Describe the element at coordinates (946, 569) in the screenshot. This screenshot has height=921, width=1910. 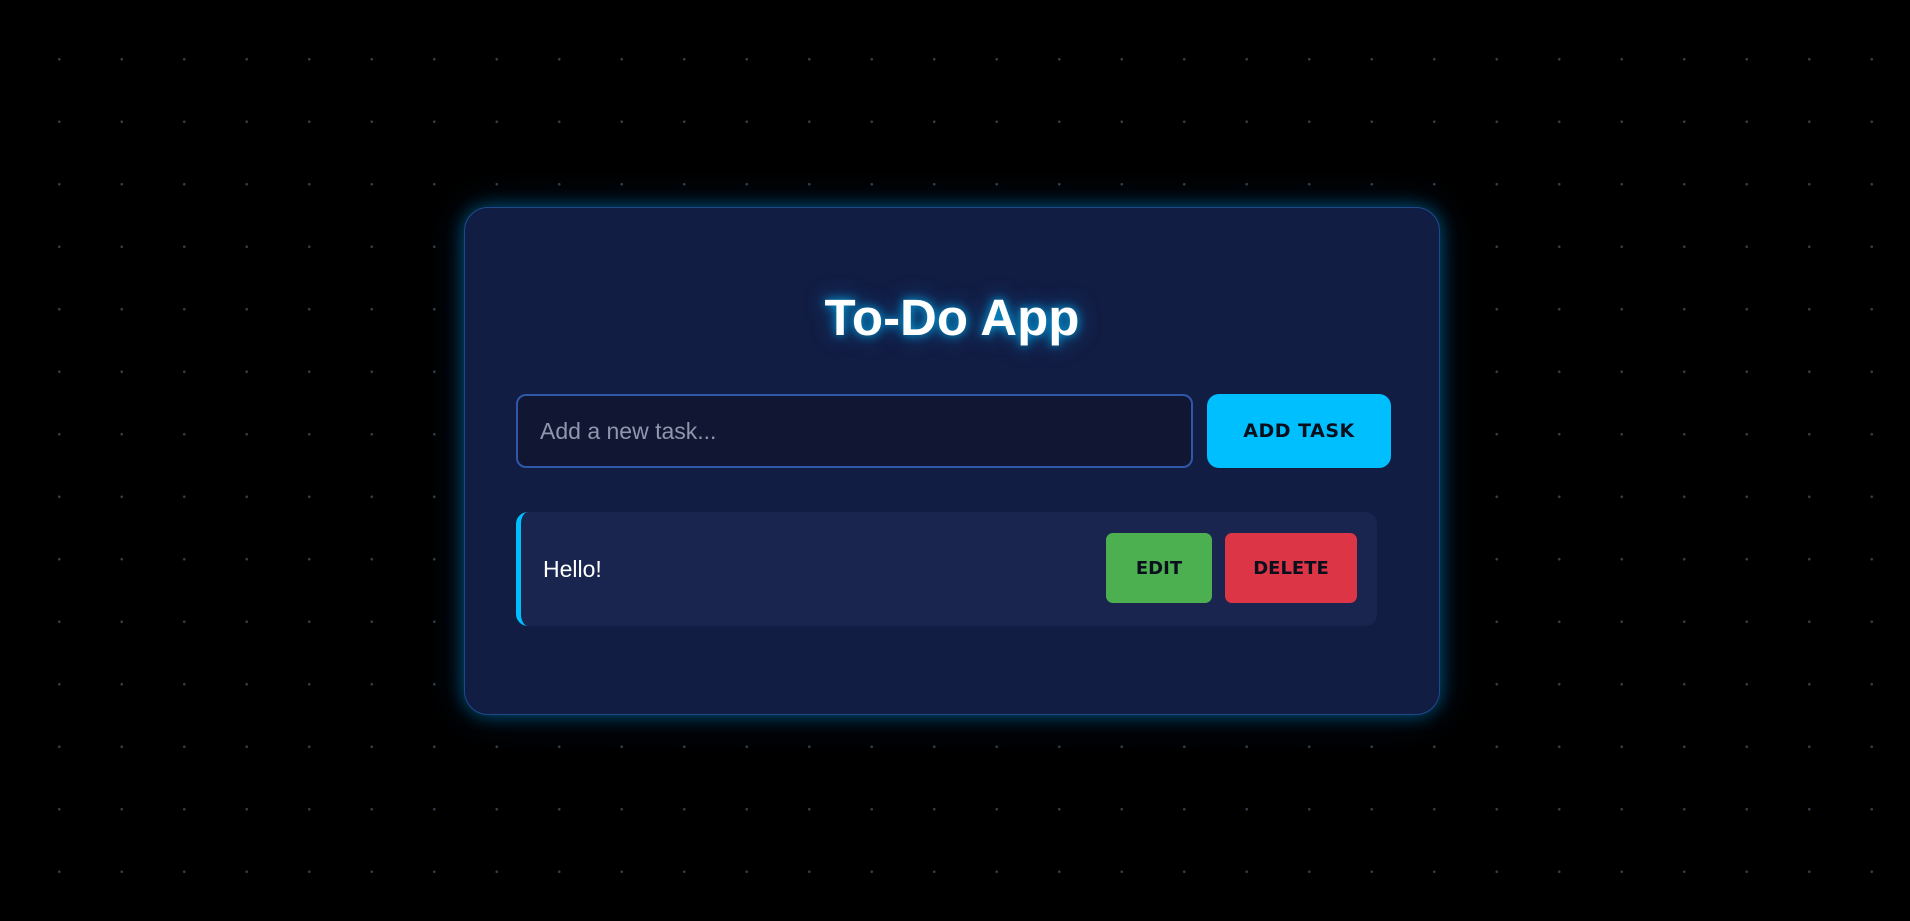
I see `task-item: Hello! EDIT DELETE` at that location.